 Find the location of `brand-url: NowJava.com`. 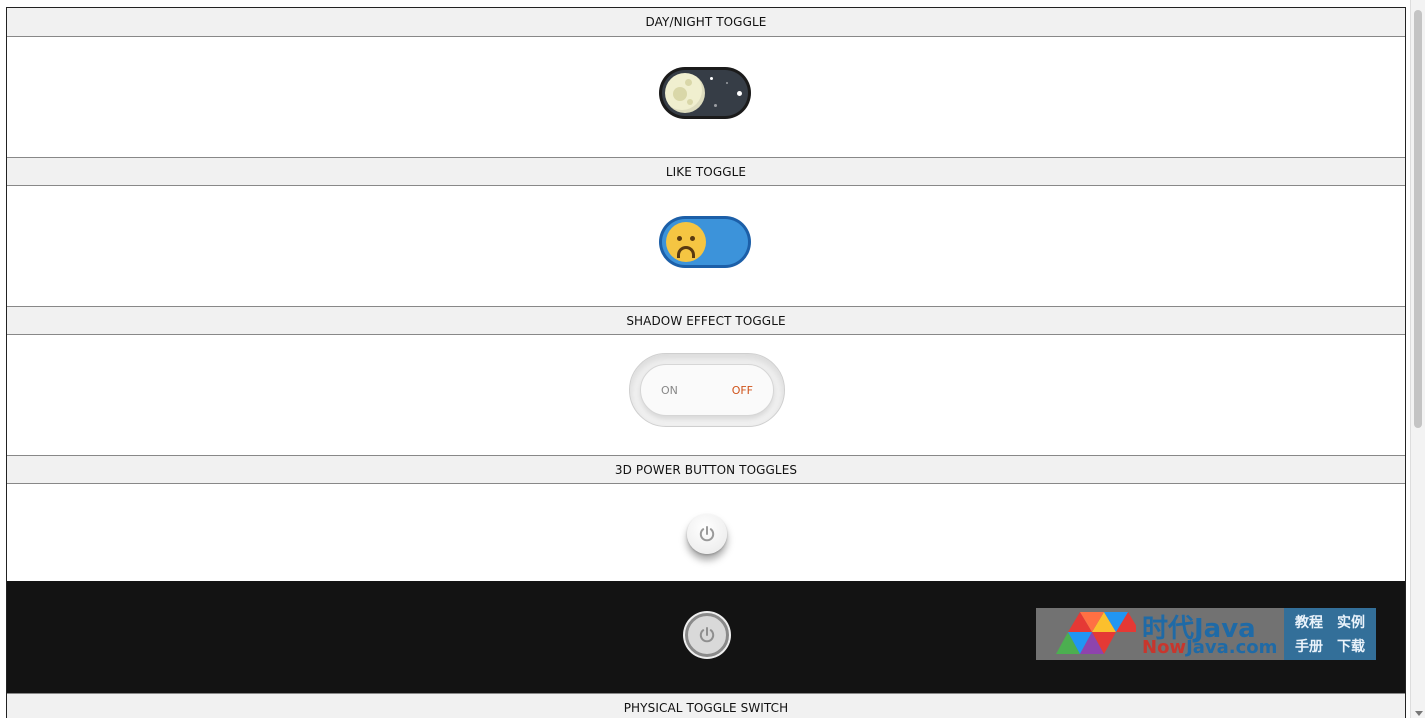

brand-url: NowJava.com is located at coordinates (1210, 647).